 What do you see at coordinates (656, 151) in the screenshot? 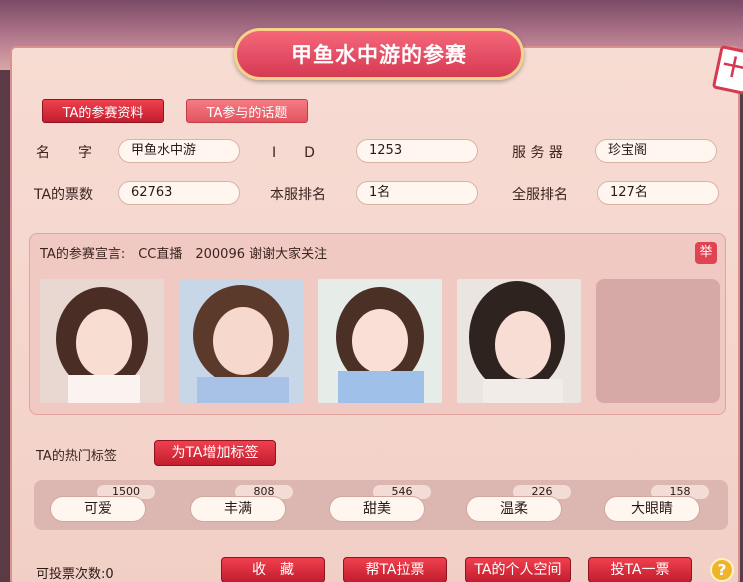
I see `server-field: 珍宝阁` at bounding box center [656, 151].